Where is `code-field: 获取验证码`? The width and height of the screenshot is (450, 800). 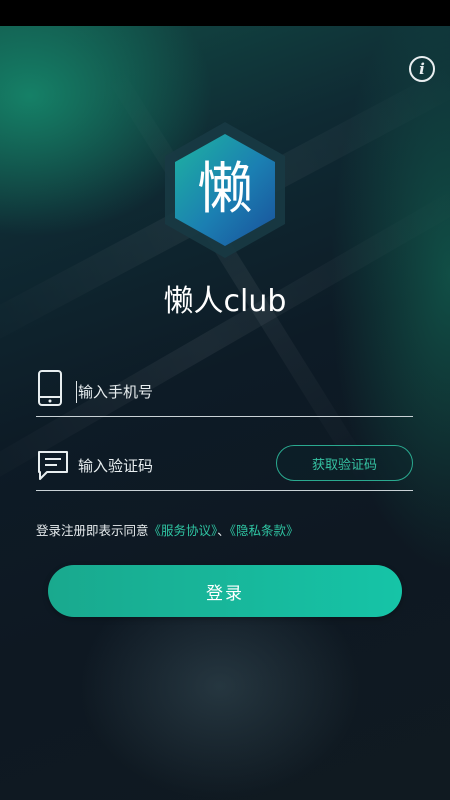 code-field: 获取验证码 is located at coordinates (224, 466).